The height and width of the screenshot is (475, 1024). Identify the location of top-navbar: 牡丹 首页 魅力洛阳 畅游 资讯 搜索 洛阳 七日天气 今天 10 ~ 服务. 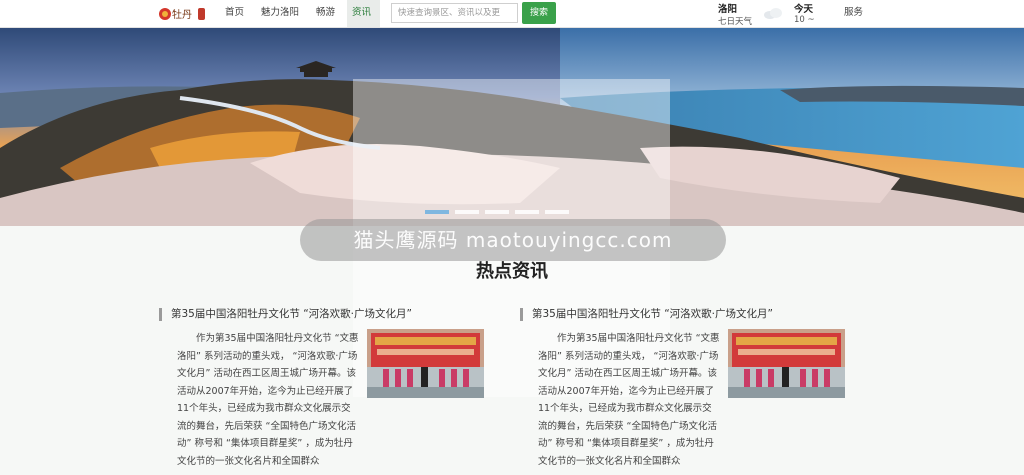
(512, 14).